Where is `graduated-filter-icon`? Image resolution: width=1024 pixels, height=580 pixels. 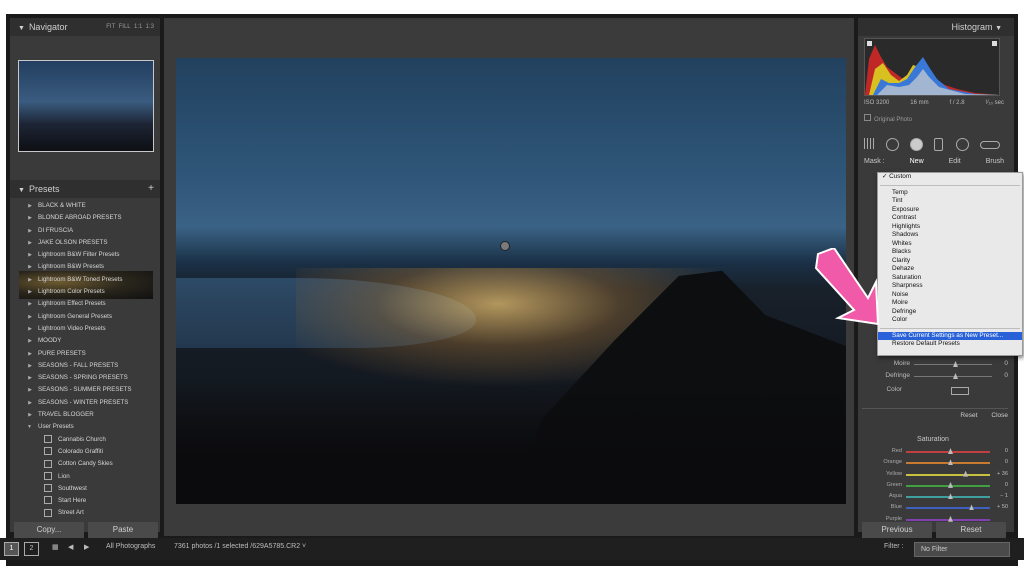
graduated-filter-icon is located at coordinates (962, 144).